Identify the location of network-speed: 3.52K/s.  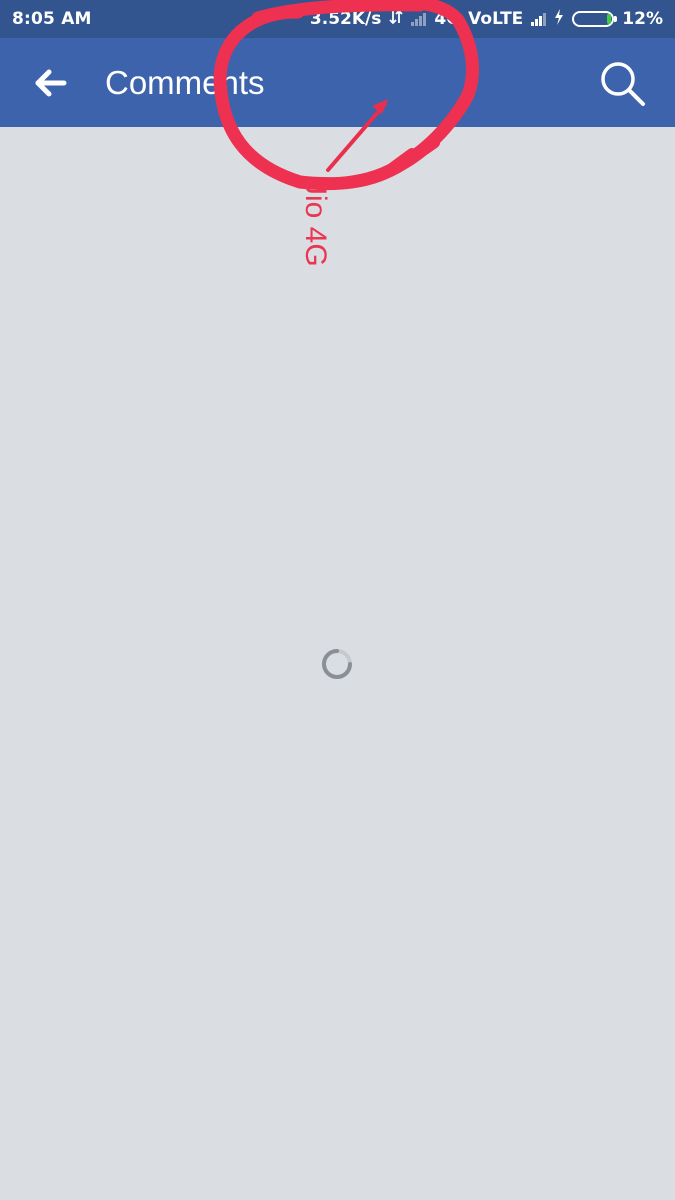
(345, 19).